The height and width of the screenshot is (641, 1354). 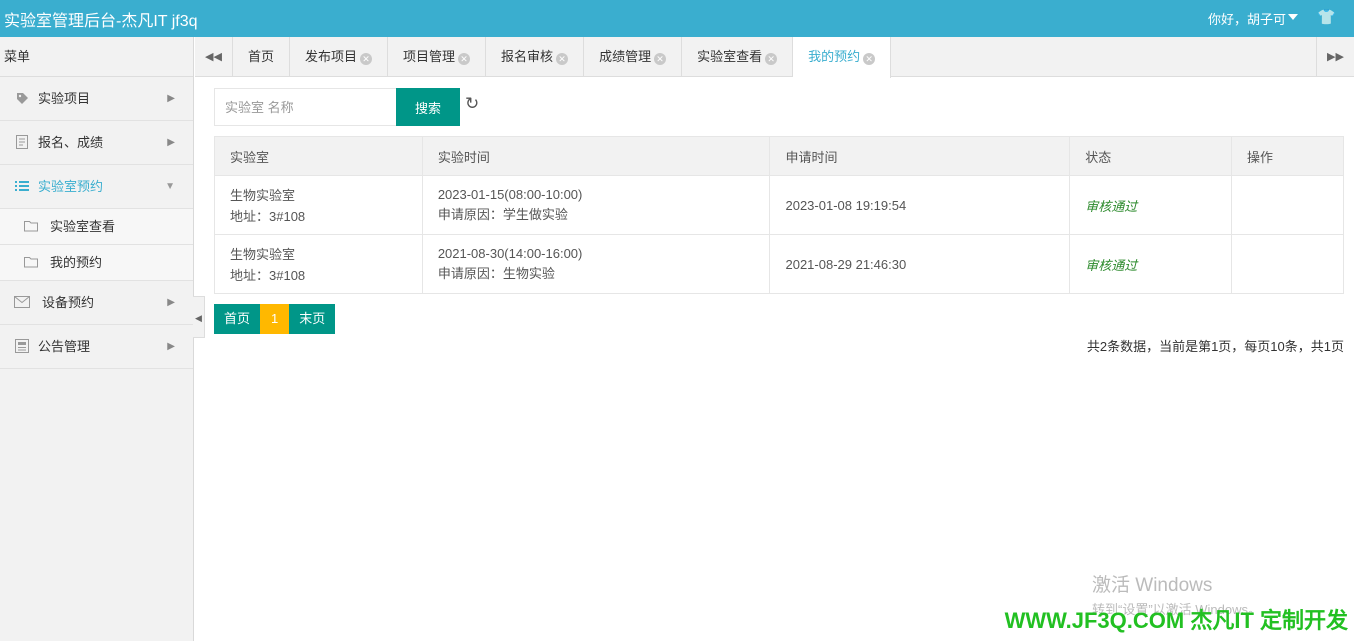 I want to click on brand-watermark: WWW.JF3Q.COM 杰凡IT 定制开发, so click(x=1176, y=620).